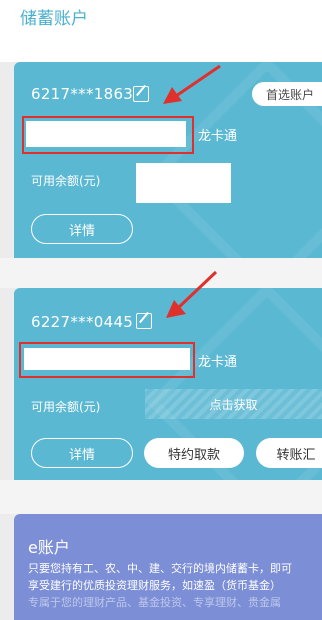 This screenshot has height=620, width=322. I want to click on description-line: 只要您持有工、农、中、建、交行的境内储蓄卡，即可, so click(160, 568).